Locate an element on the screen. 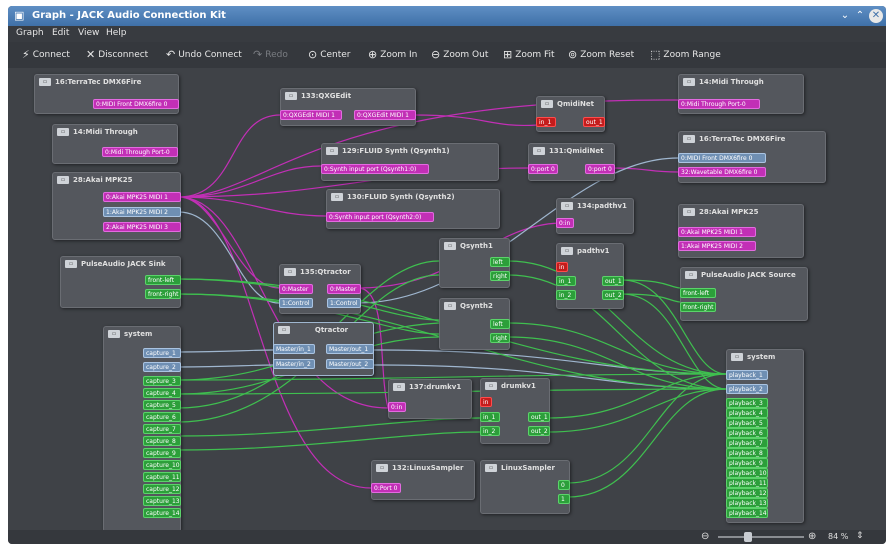  node-drumkv1: ▭ drumkv1 in in_1 in_2 out_1 out_2 is located at coordinates (515, 411).